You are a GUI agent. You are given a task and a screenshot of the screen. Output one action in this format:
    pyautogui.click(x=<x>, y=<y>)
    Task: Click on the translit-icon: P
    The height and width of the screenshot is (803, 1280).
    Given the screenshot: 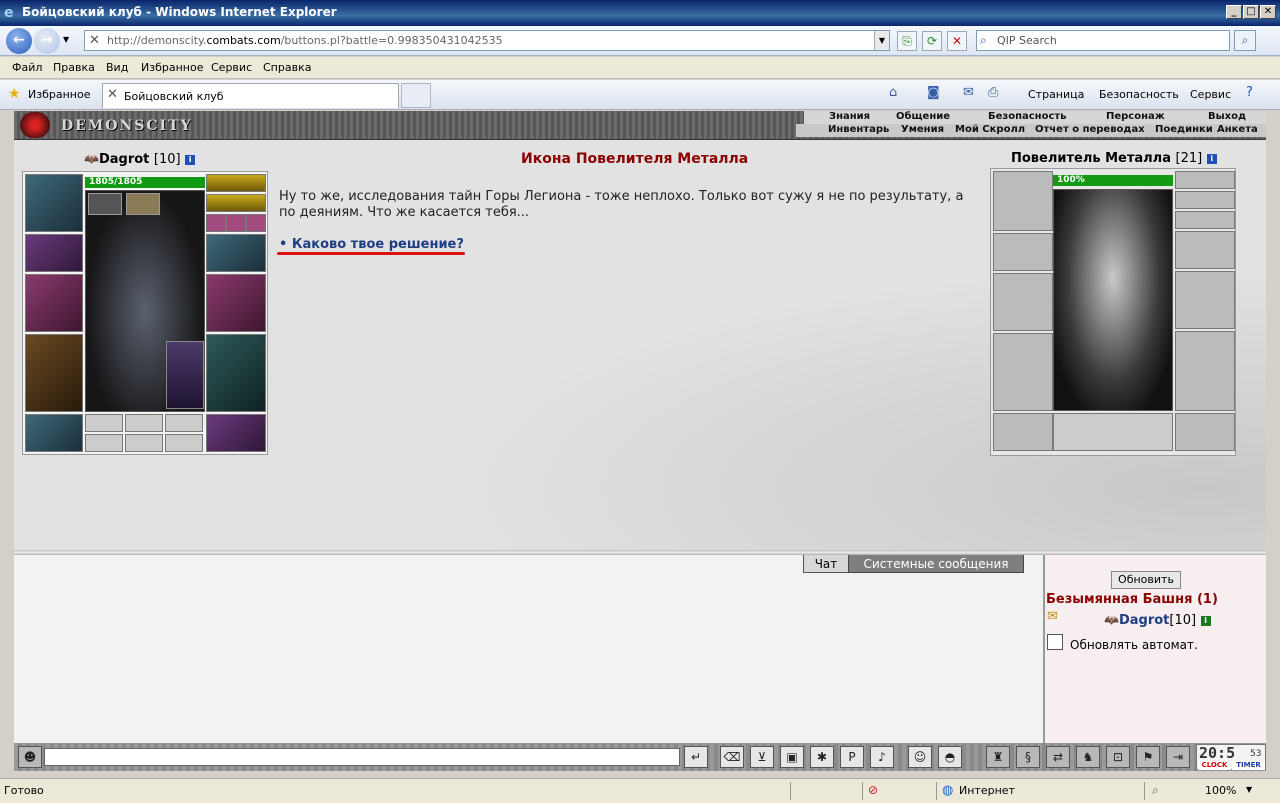 What is the action you would take?
    pyautogui.click(x=852, y=757)
    